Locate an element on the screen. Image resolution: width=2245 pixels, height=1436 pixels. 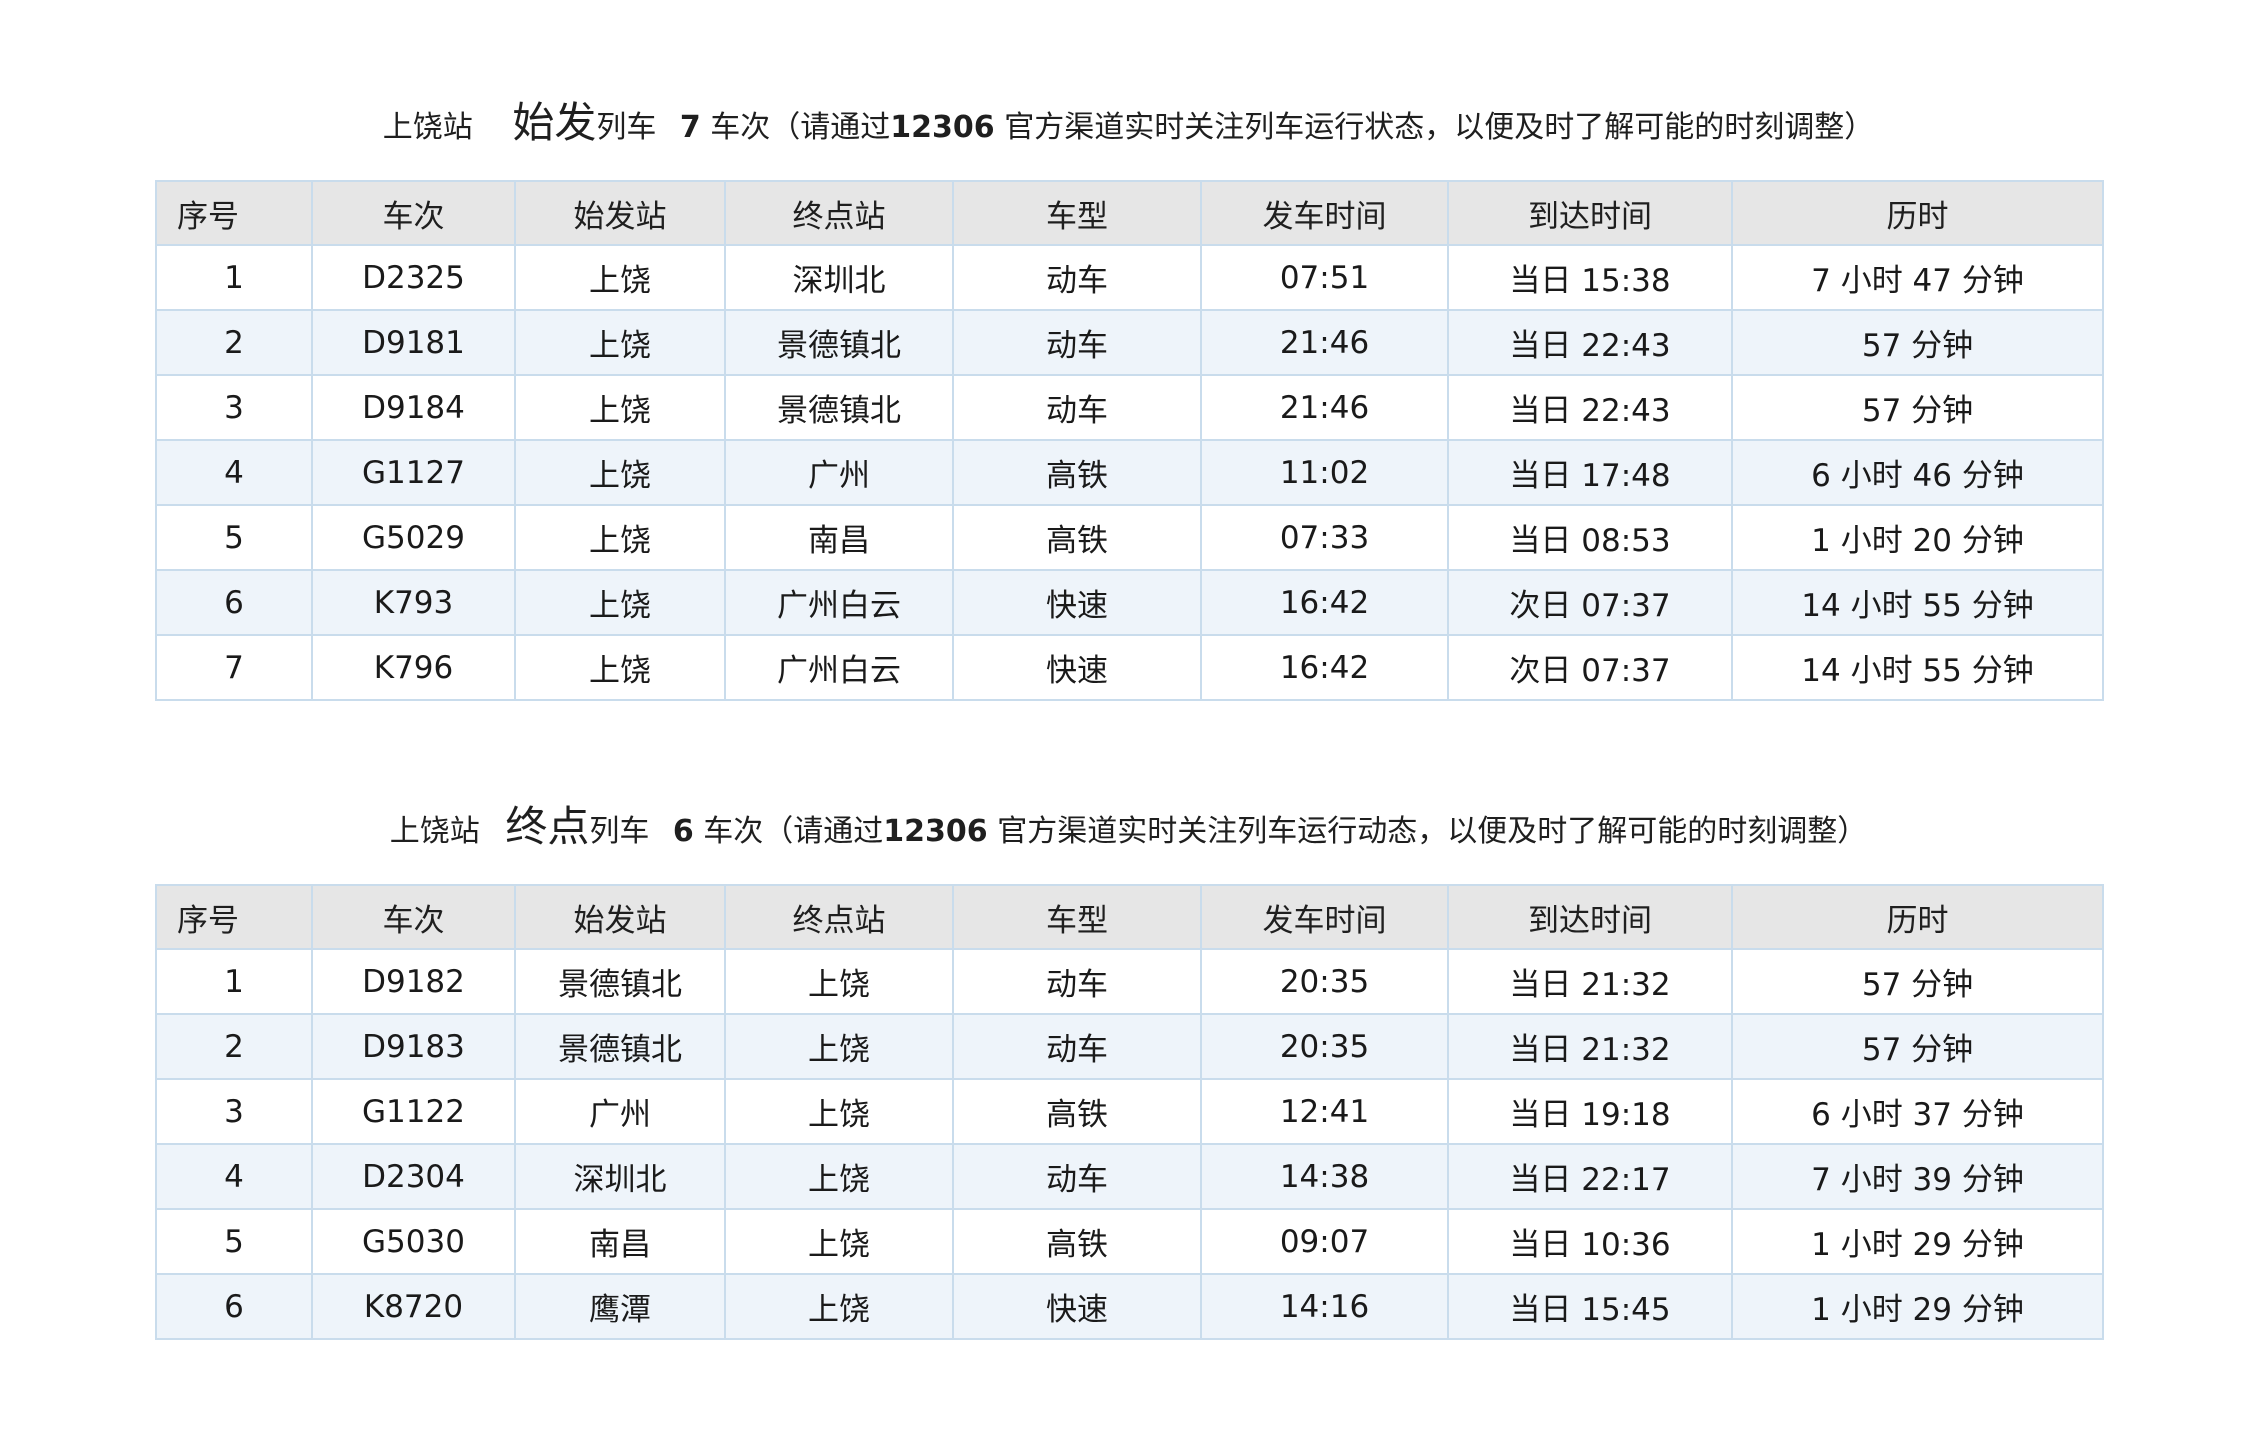
station-name: 上饶站 is located at coordinates (434, 831).